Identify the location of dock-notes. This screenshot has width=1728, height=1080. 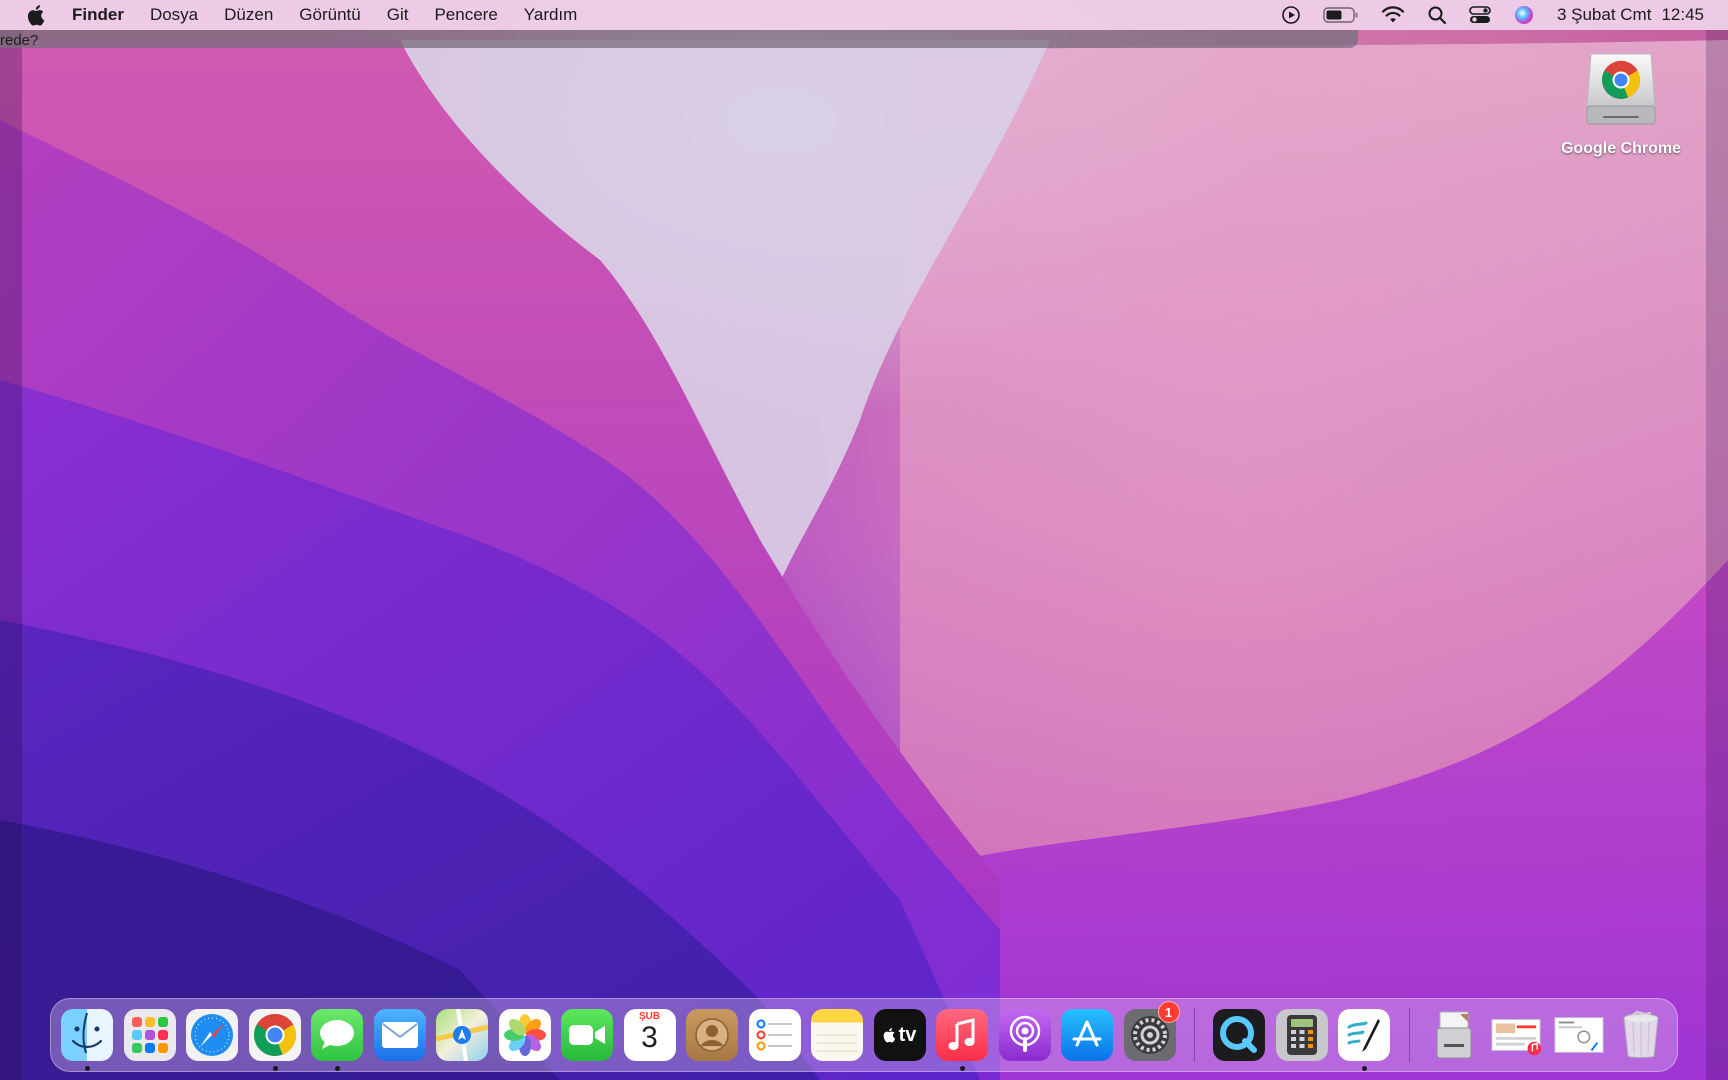
(837, 1035).